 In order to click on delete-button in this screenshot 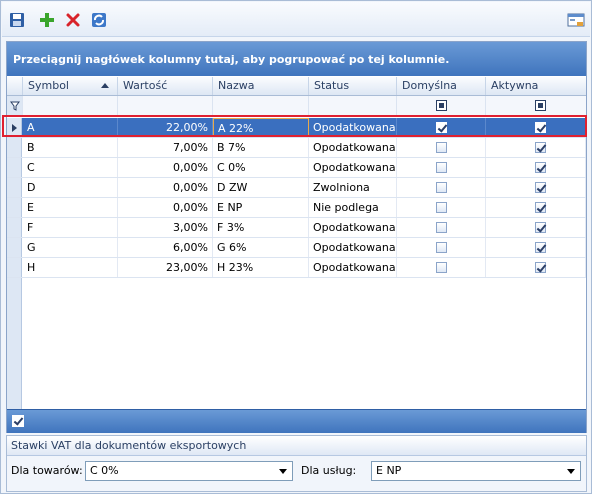, I will do `click(73, 20)`.